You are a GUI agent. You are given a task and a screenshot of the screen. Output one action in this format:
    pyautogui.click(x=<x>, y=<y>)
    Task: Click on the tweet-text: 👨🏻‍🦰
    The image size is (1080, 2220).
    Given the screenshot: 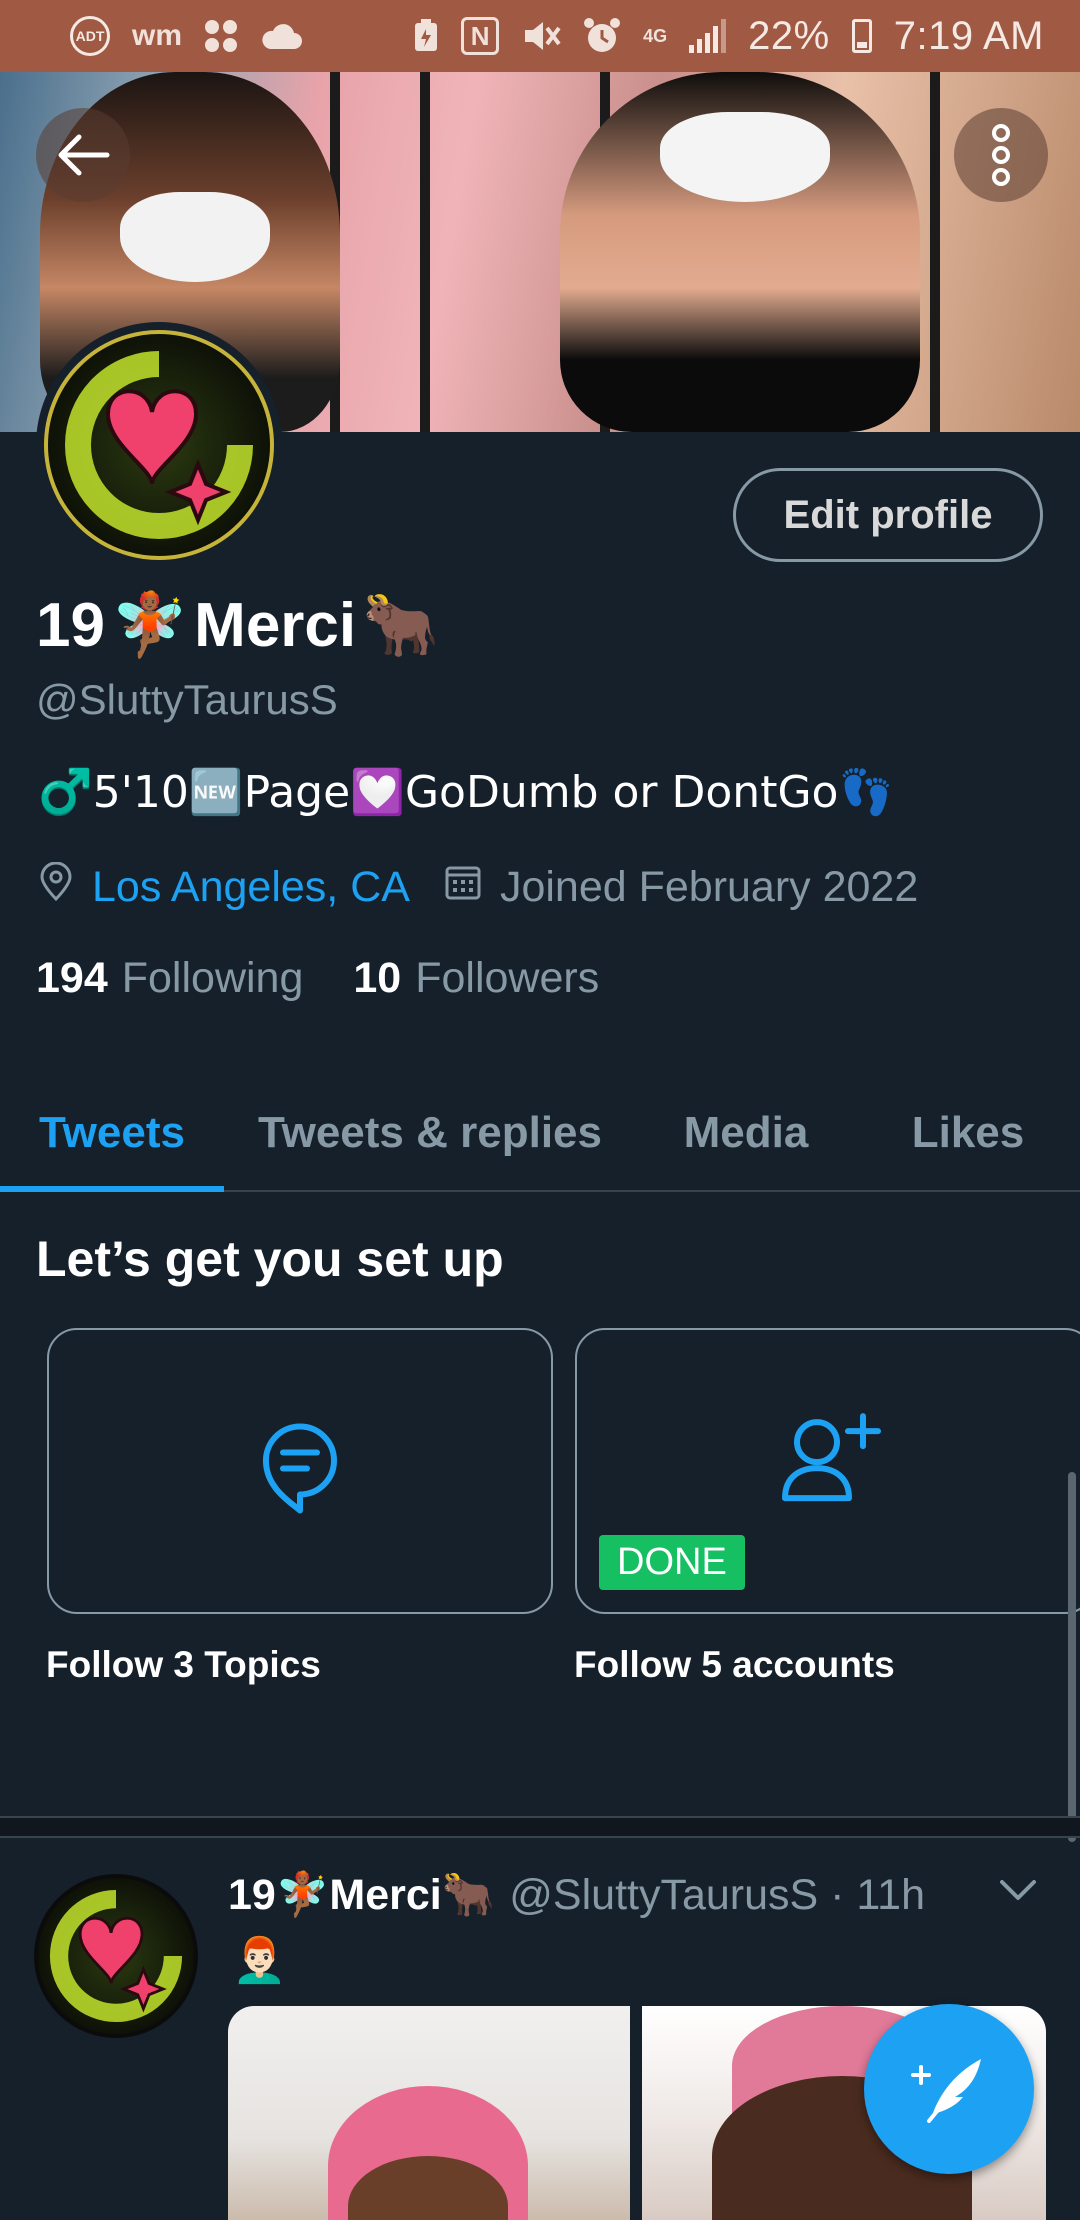 What is the action you would take?
    pyautogui.click(x=259, y=1960)
    